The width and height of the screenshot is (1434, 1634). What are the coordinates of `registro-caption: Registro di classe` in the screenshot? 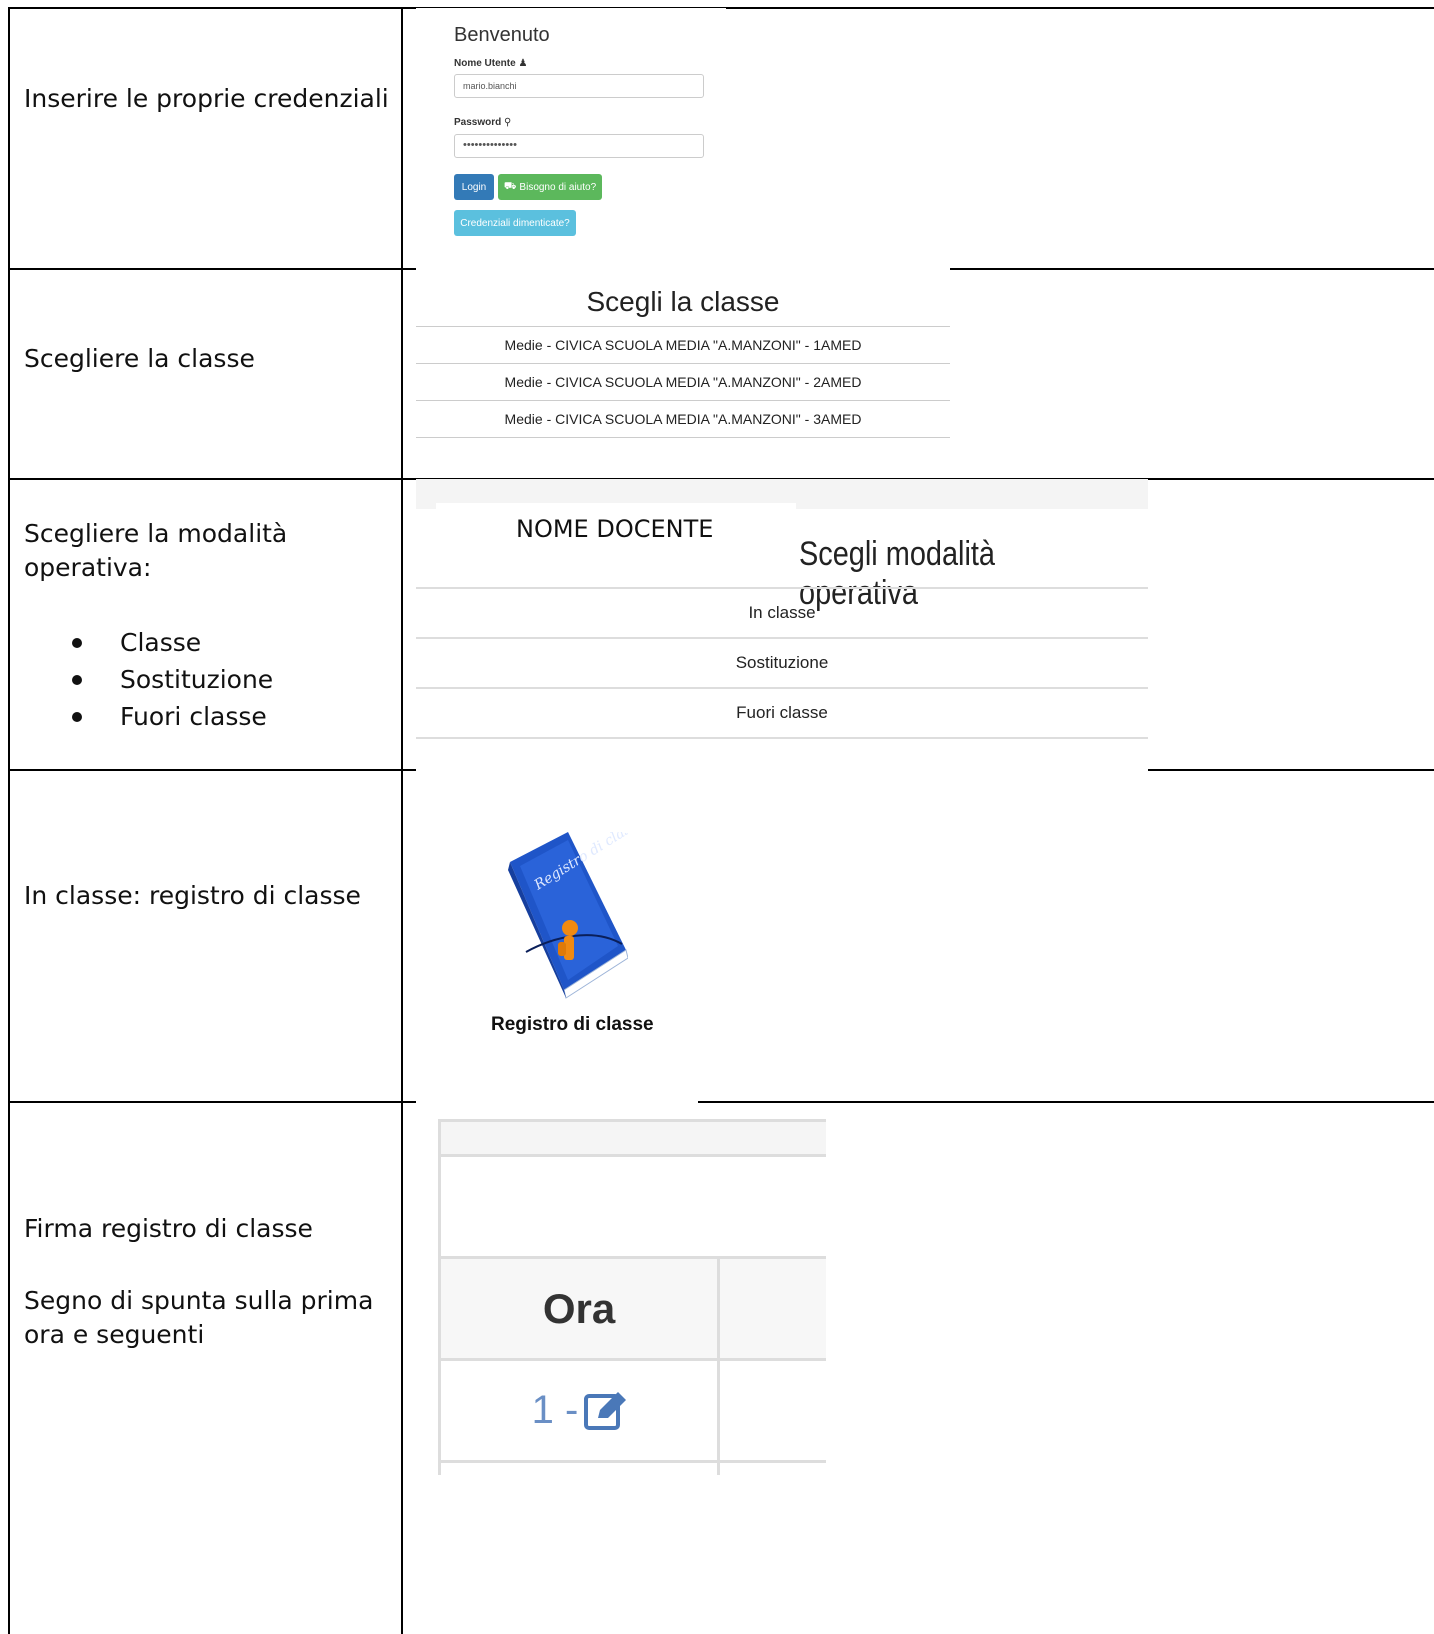 It's located at (572, 1025).